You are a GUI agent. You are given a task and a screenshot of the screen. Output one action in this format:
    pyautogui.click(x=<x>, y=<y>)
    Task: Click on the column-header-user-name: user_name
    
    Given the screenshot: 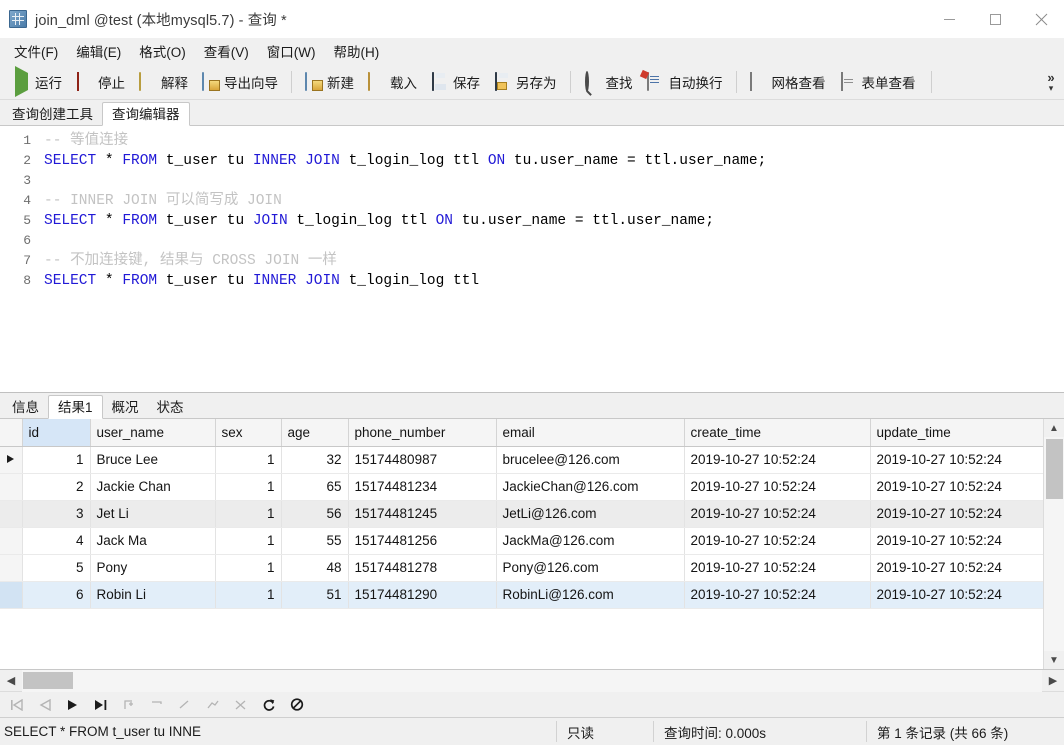 What is the action you would take?
    pyautogui.click(x=153, y=433)
    